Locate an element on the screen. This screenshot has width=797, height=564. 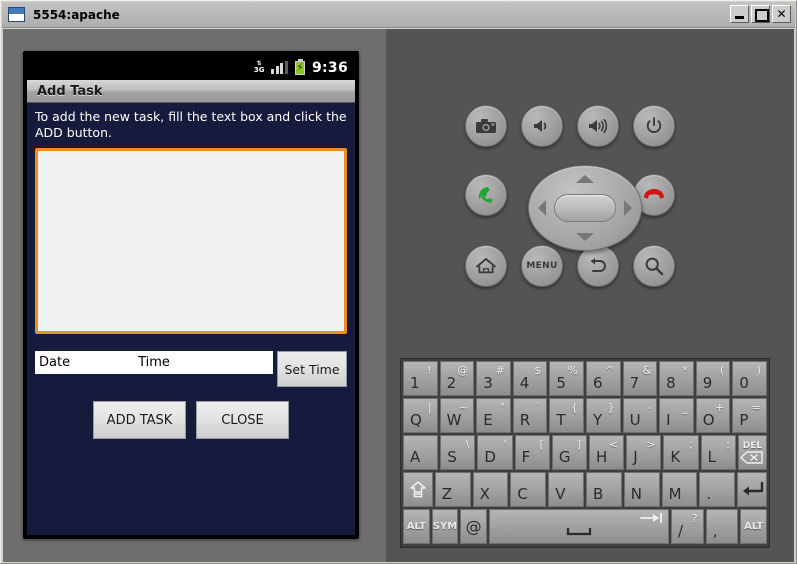
keyboard-row-numbers: 1! 2 @ 3 # 4 $ 5% 6 ^ 7 & 8 * 9( 0) is located at coordinates (585, 378).